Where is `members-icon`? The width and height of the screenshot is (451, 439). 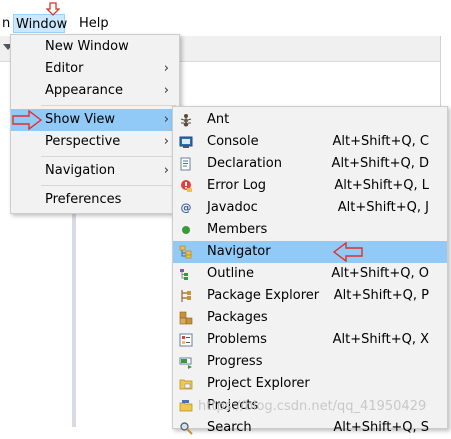 members-icon is located at coordinates (186, 230).